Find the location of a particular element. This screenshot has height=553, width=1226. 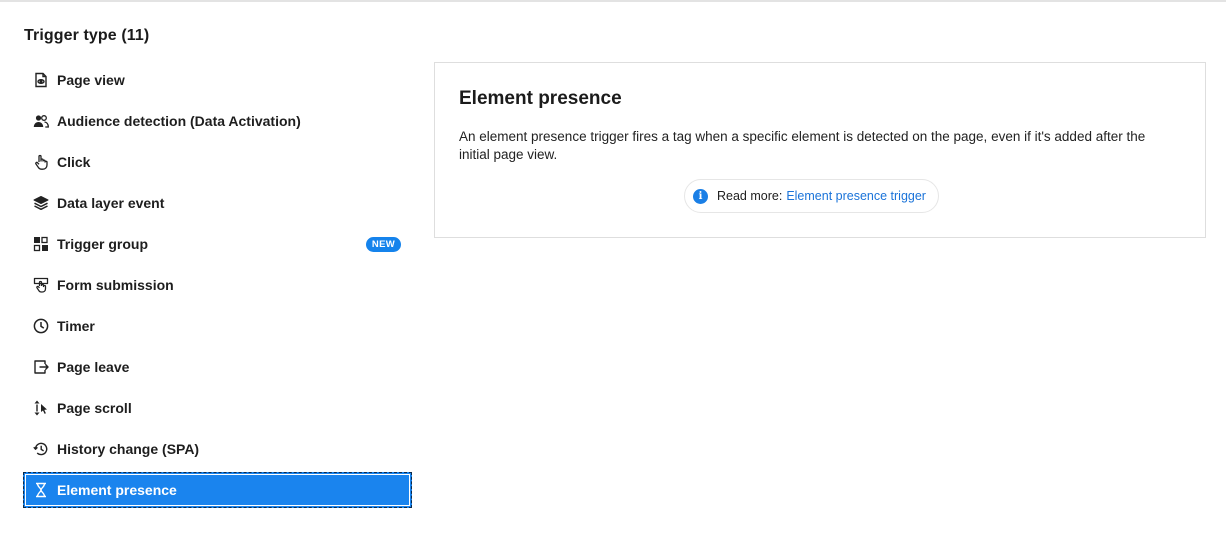

detail-title: Element presence is located at coordinates (540, 98).